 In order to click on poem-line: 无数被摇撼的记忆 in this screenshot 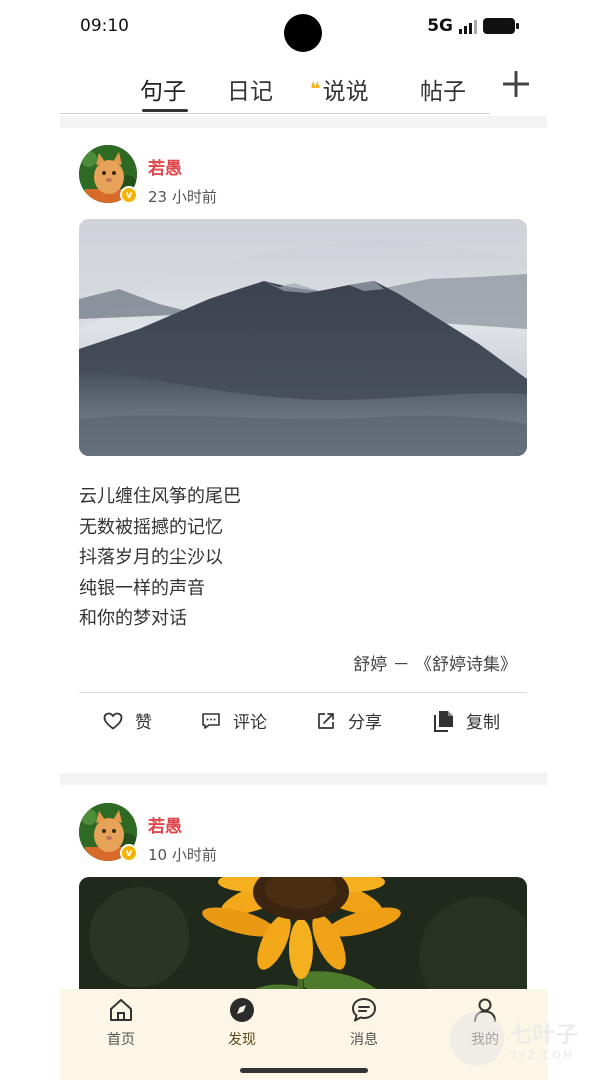, I will do `click(151, 527)`.